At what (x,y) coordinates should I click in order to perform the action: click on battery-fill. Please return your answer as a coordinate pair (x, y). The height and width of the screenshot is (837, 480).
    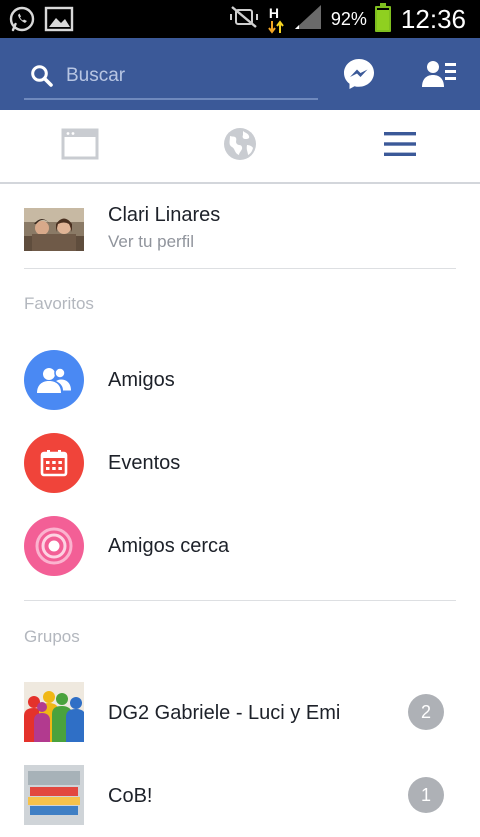
    Looking at the image, I should click on (382, 19).